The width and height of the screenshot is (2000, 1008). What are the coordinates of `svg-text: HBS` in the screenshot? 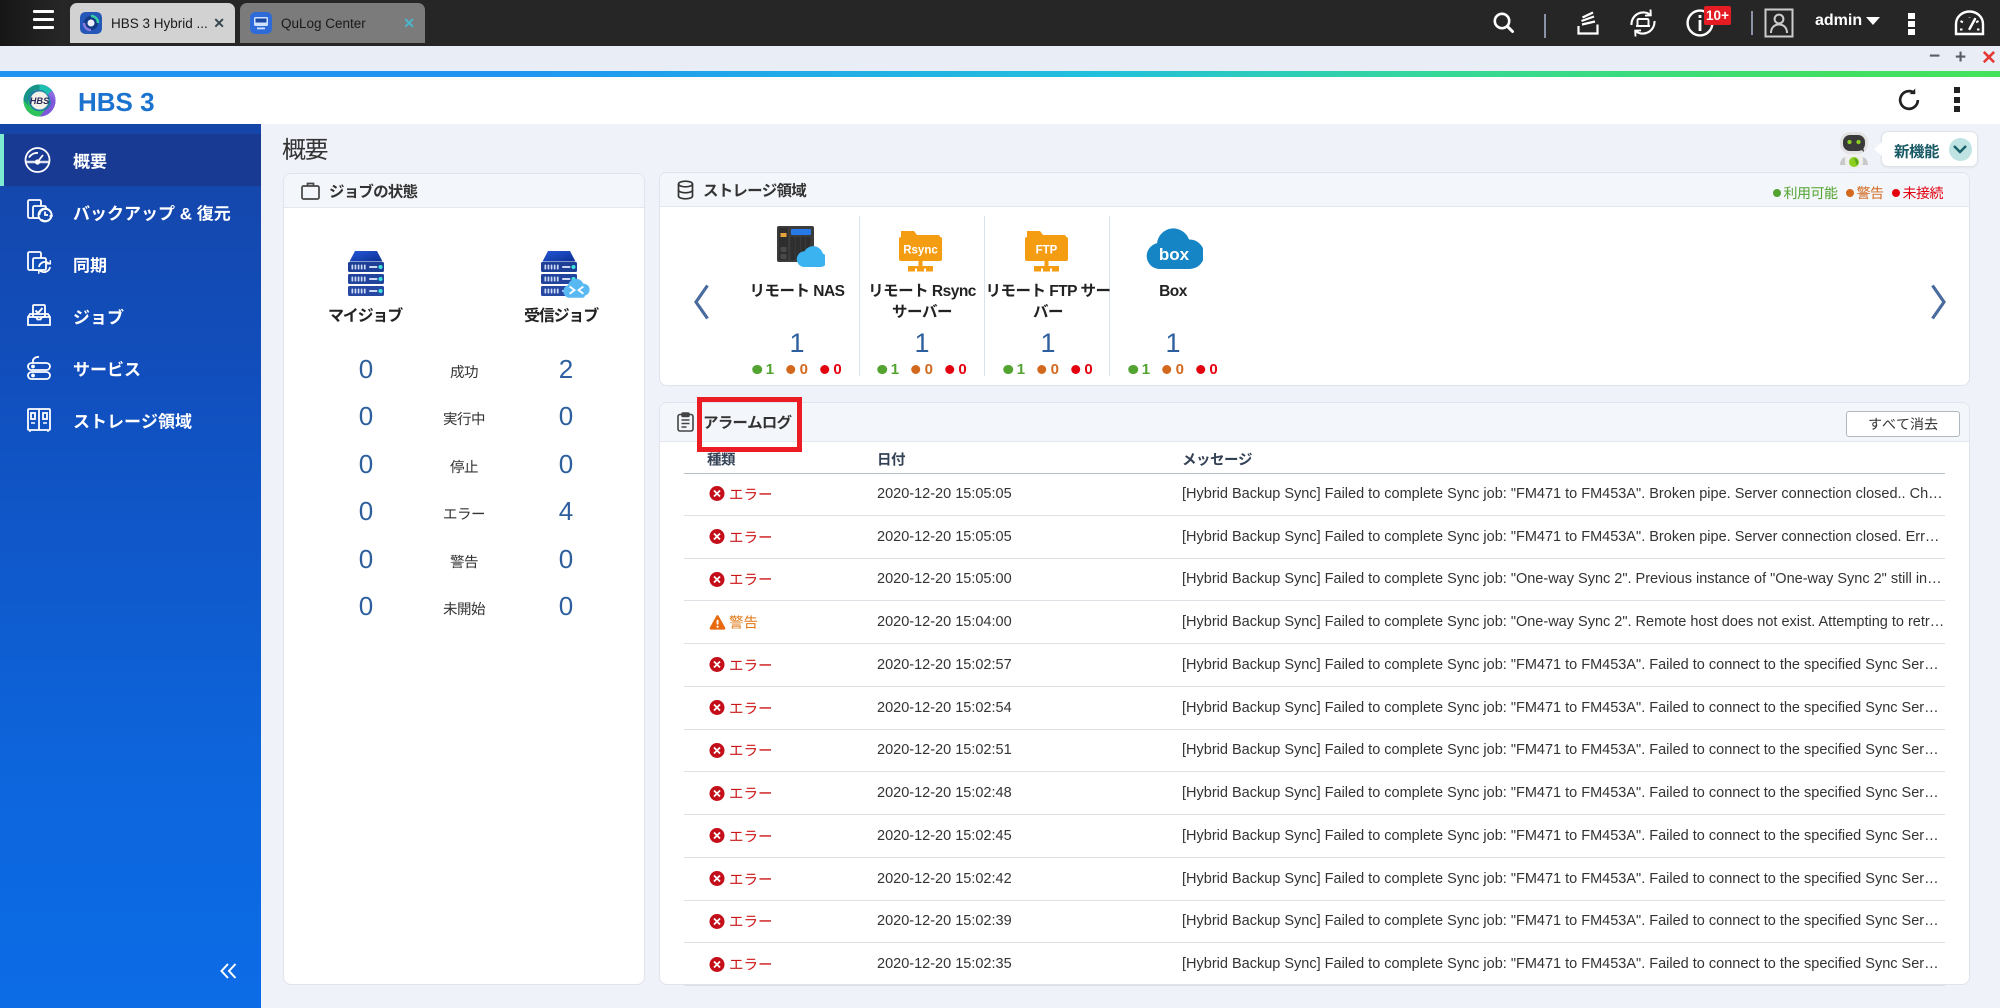 It's located at (40, 101).